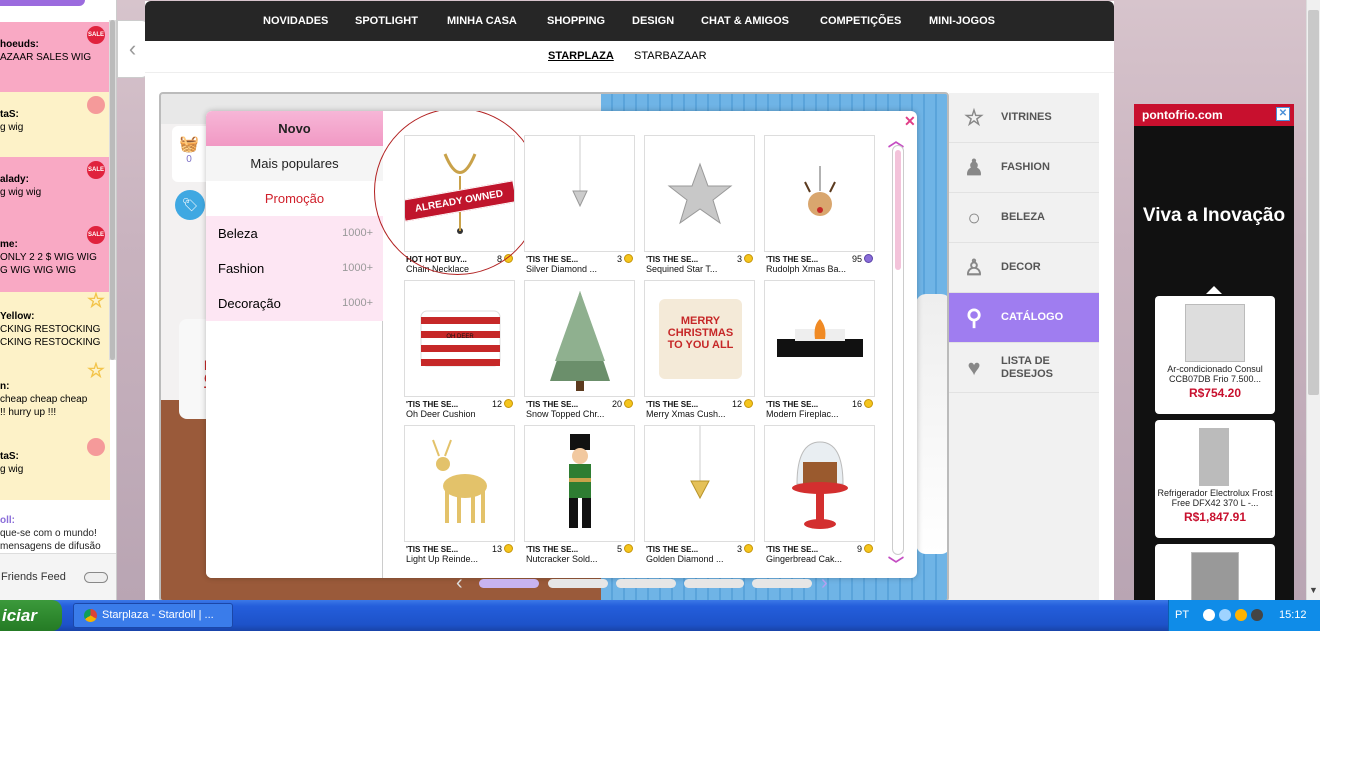  What do you see at coordinates (189, 154) in the screenshot?
I see `shopping-basket-button: 🧺 0` at bounding box center [189, 154].